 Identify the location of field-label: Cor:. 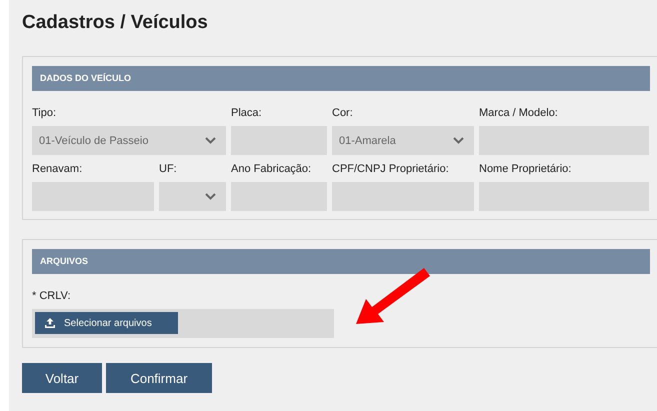
(343, 113).